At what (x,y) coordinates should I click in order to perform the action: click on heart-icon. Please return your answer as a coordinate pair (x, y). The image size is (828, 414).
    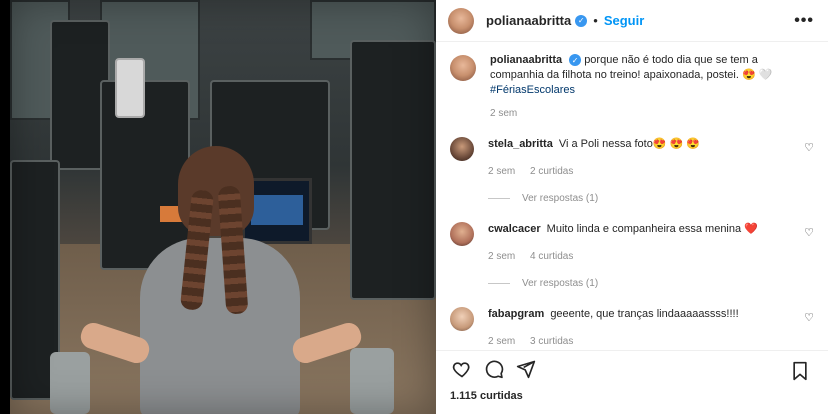
    Looking at the image, I should click on (462, 369).